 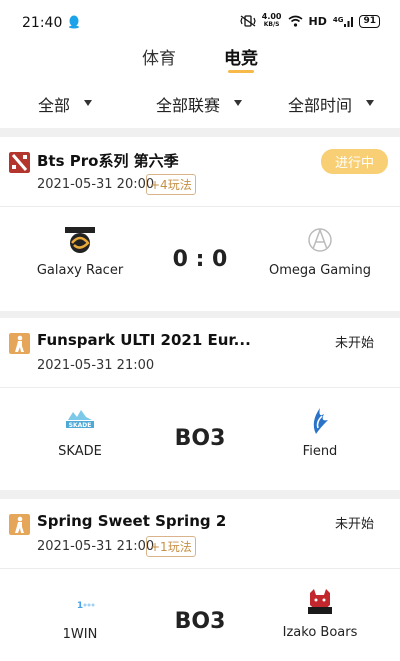 What do you see at coordinates (320, 451) in the screenshot?
I see `away-team-name: Fiend` at bounding box center [320, 451].